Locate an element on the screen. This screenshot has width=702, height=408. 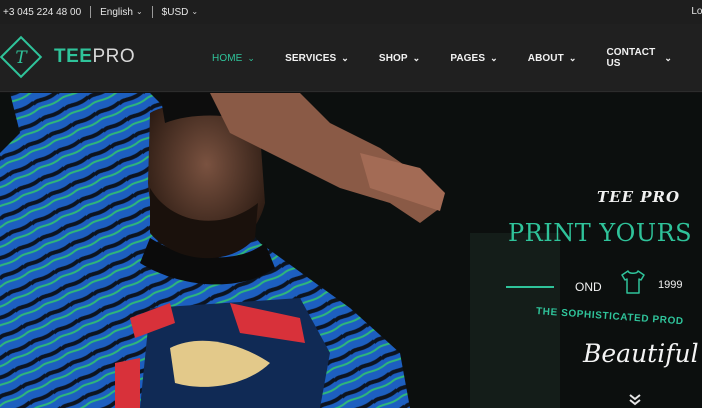
nav-item-home: HOME ⌄ is located at coordinates (233, 58).